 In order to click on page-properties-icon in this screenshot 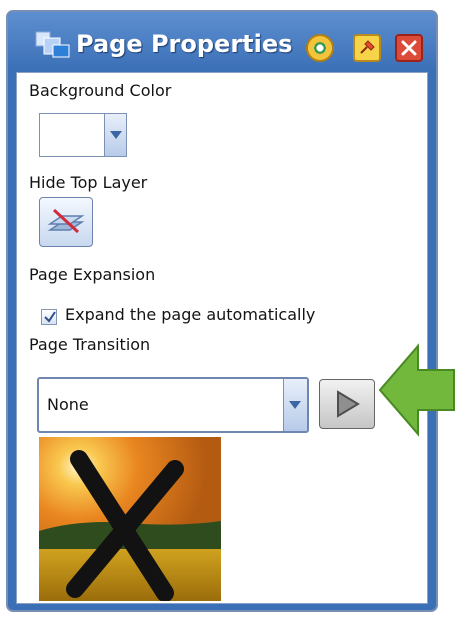, I will do `click(53, 45)`.